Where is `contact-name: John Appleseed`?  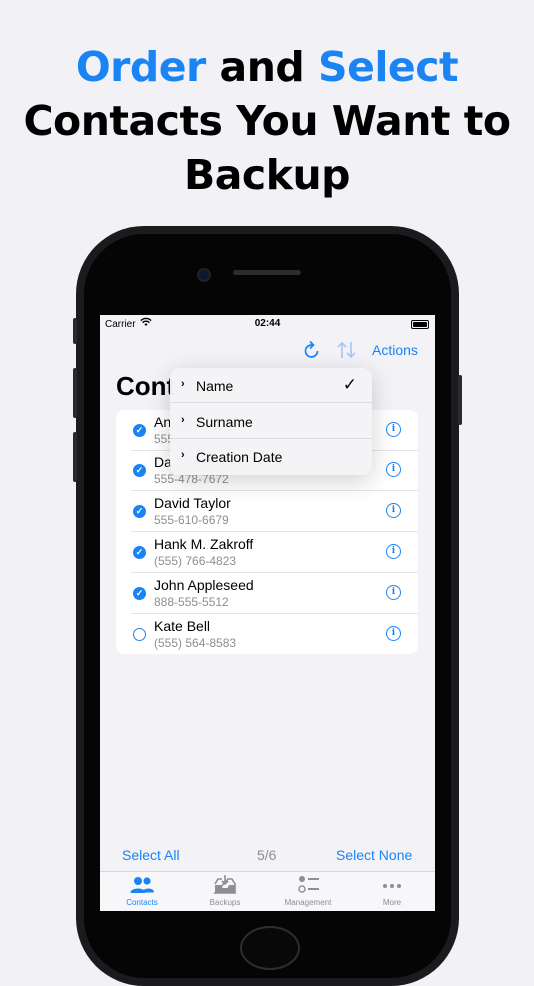 contact-name: John Appleseed is located at coordinates (204, 585).